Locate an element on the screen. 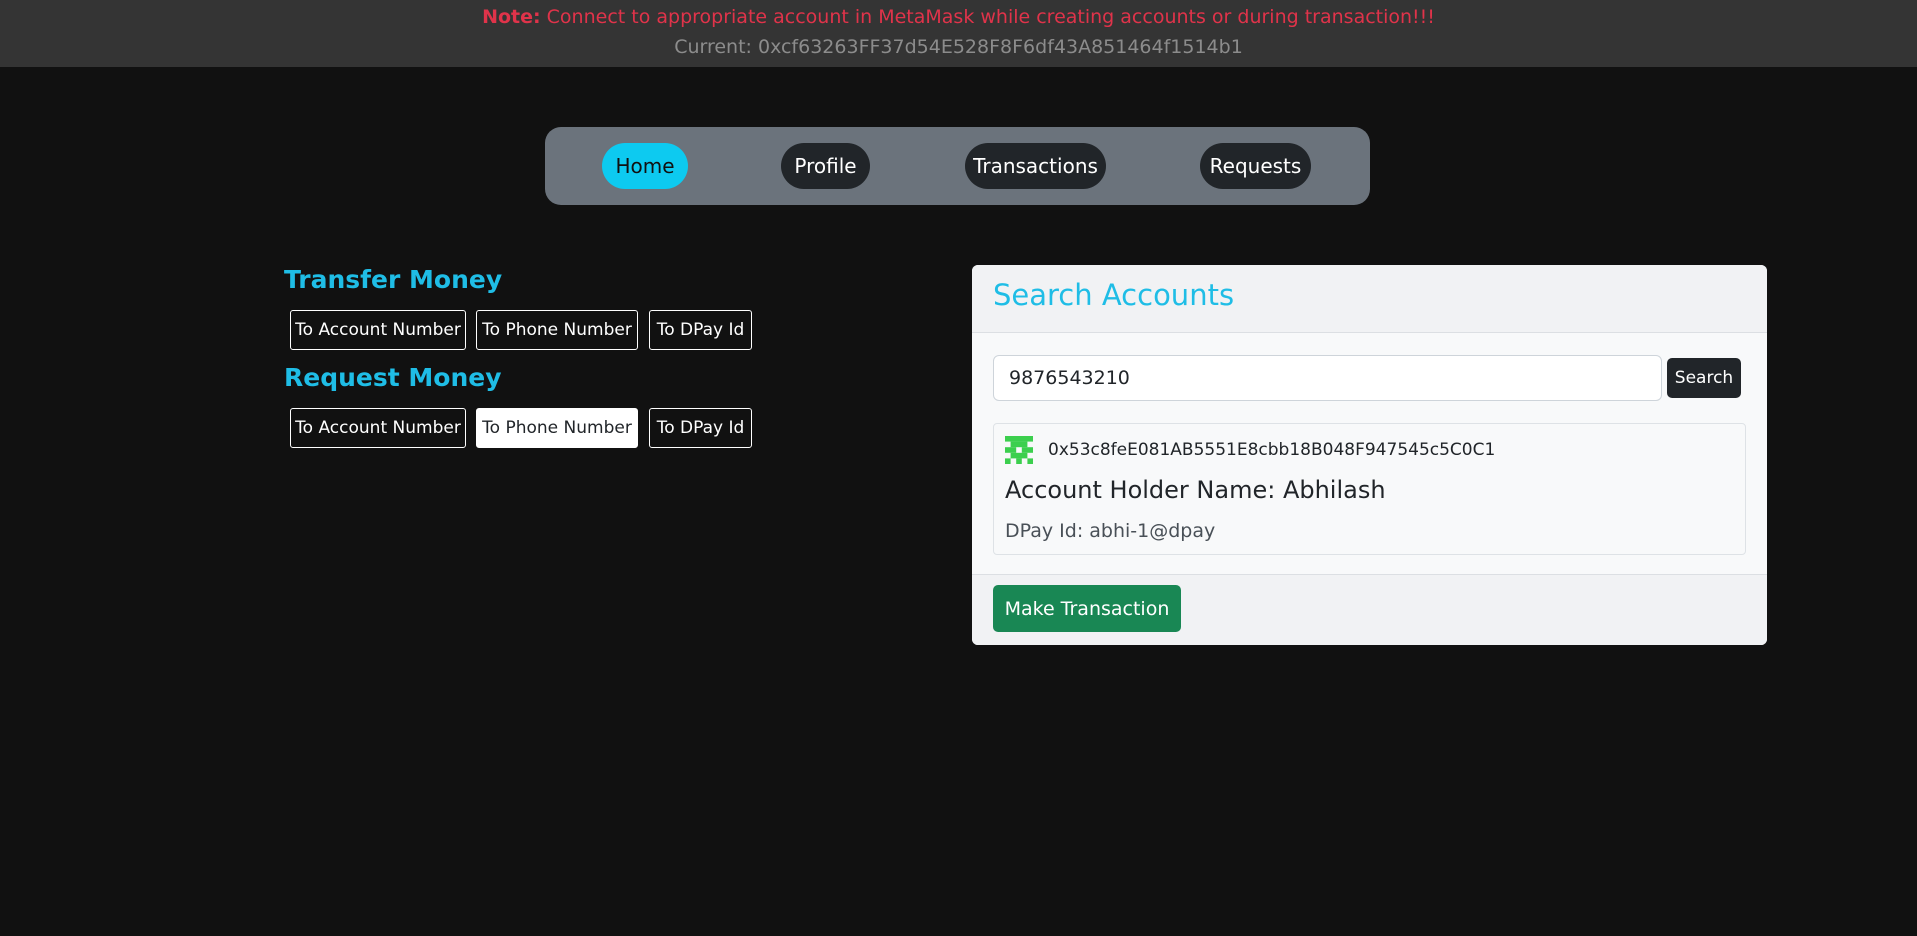  transfer-to-dpay-id-button: To DPay Id is located at coordinates (700, 330).